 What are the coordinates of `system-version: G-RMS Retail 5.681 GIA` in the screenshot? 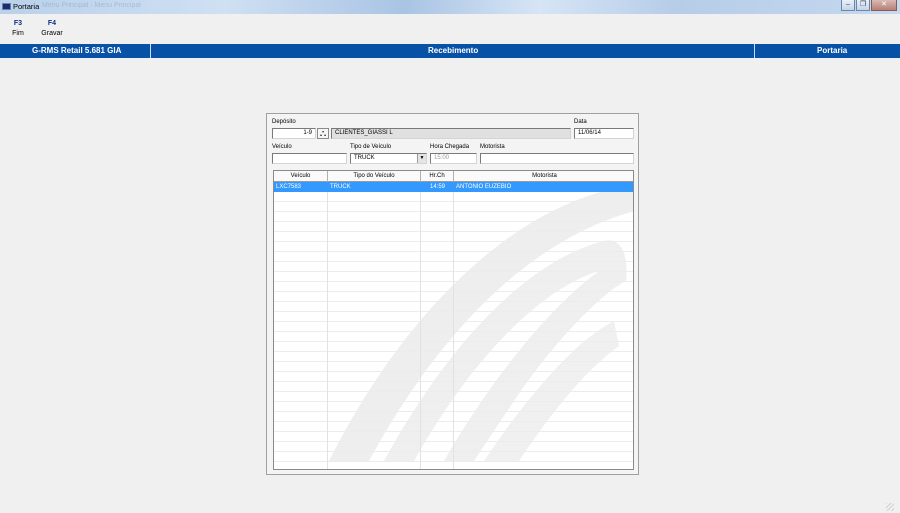 It's located at (77, 50).